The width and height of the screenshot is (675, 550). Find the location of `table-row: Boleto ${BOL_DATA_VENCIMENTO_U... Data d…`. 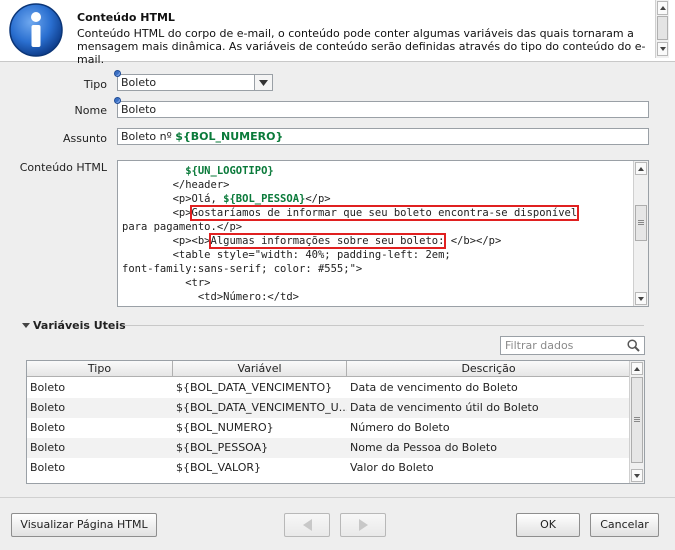

table-row: Boleto ${BOL_DATA_VENCIMENTO_U... Data d… is located at coordinates (328, 408).